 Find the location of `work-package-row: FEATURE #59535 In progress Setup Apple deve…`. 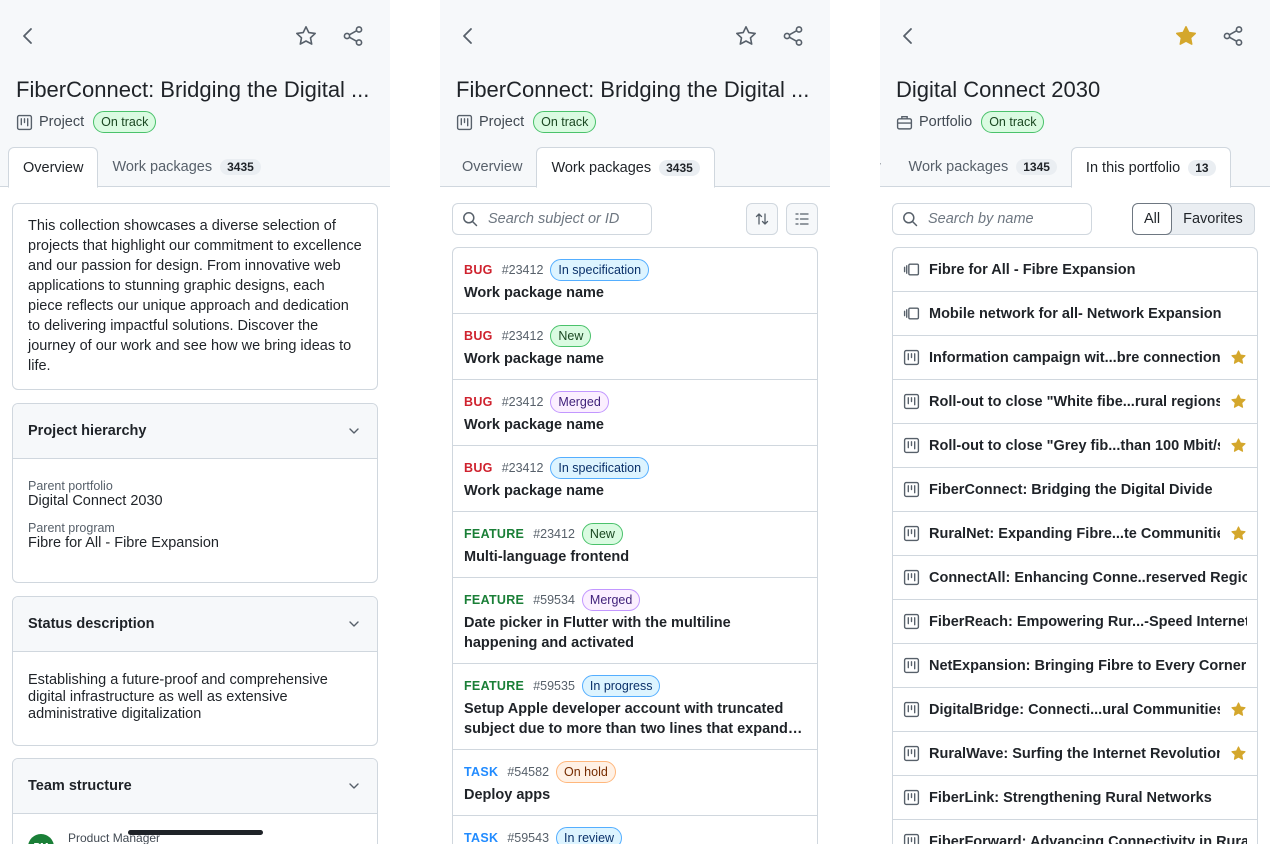

work-package-row: FEATURE #59535 In progress Setup Apple deve… is located at coordinates (635, 707).